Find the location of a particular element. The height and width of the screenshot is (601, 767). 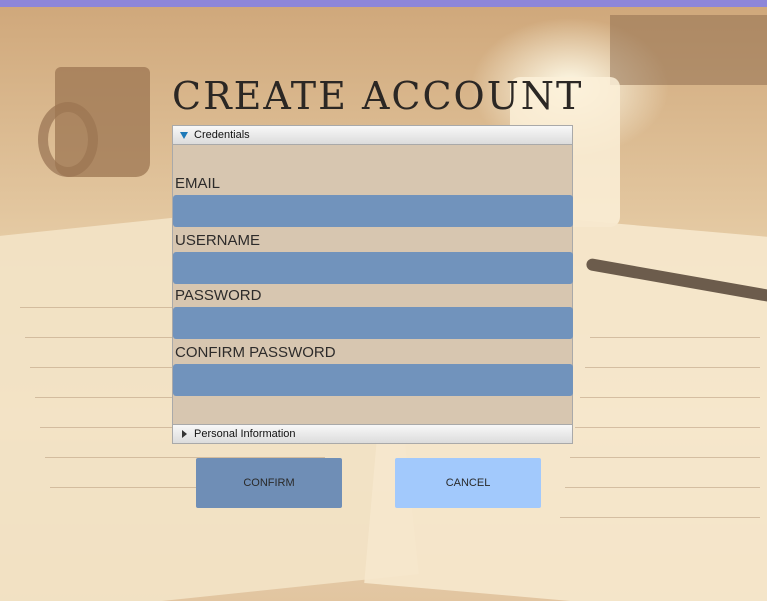

triangle-down-icon is located at coordinates (184, 135).